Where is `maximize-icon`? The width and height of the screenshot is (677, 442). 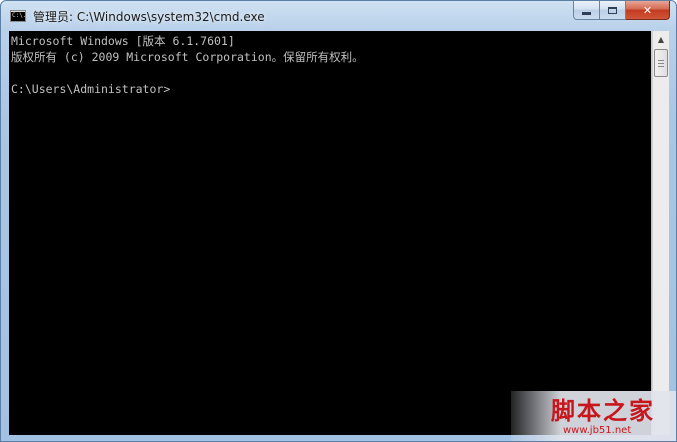 maximize-icon is located at coordinates (612, 10).